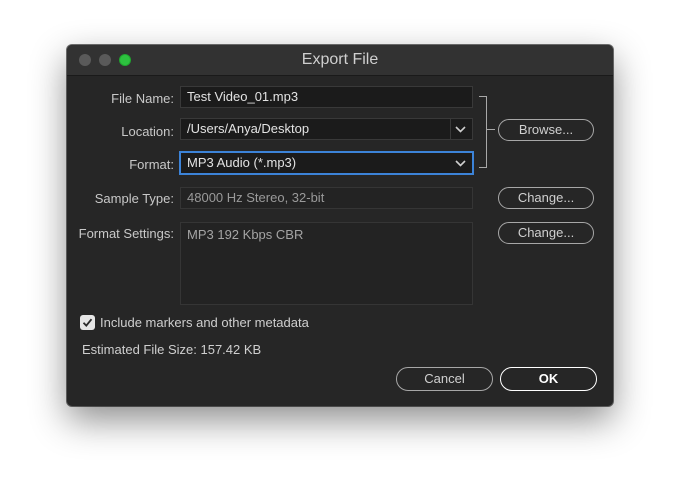 This screenshot has width=680, height=495. What do you see at coordinates (326, 129) in the screenshot?
I see `location-dropdown: /Users/Anya/Desktop` at bounding box center [326, 129].